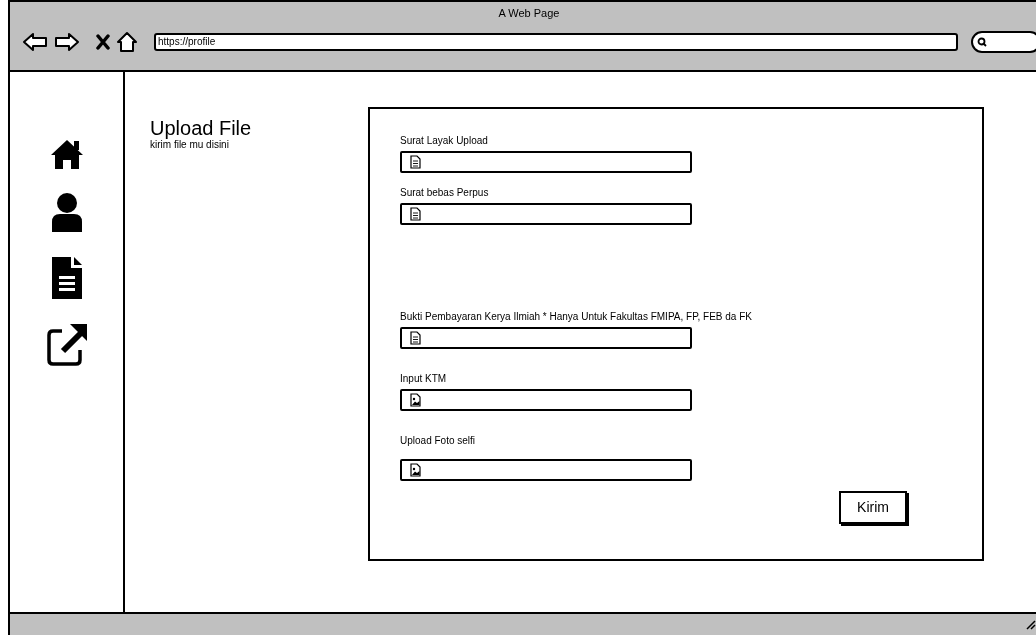 The height and width of the screenshot is (635, 1036). What do you see at coordinates (190, 145) in the screenshot?
I see `page-subtitle: kirim file mu disini` at bounding box center [190, 145].